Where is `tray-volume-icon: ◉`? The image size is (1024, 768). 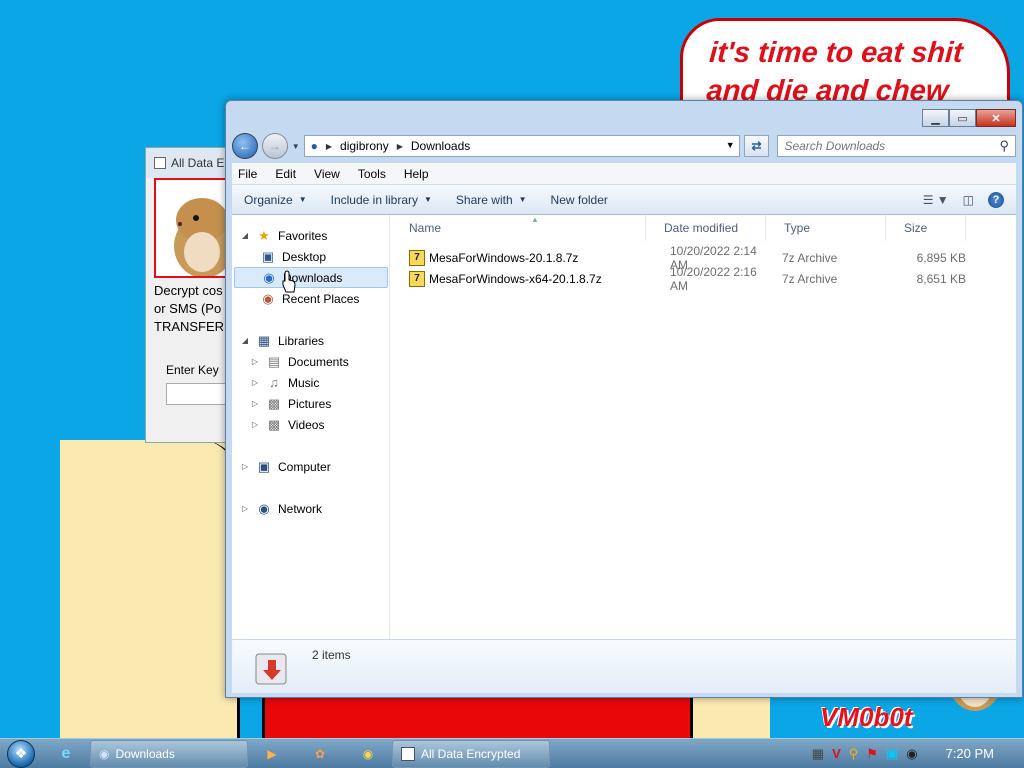
tray-volume-icon: ◉ is located at coordinates (911, 754).